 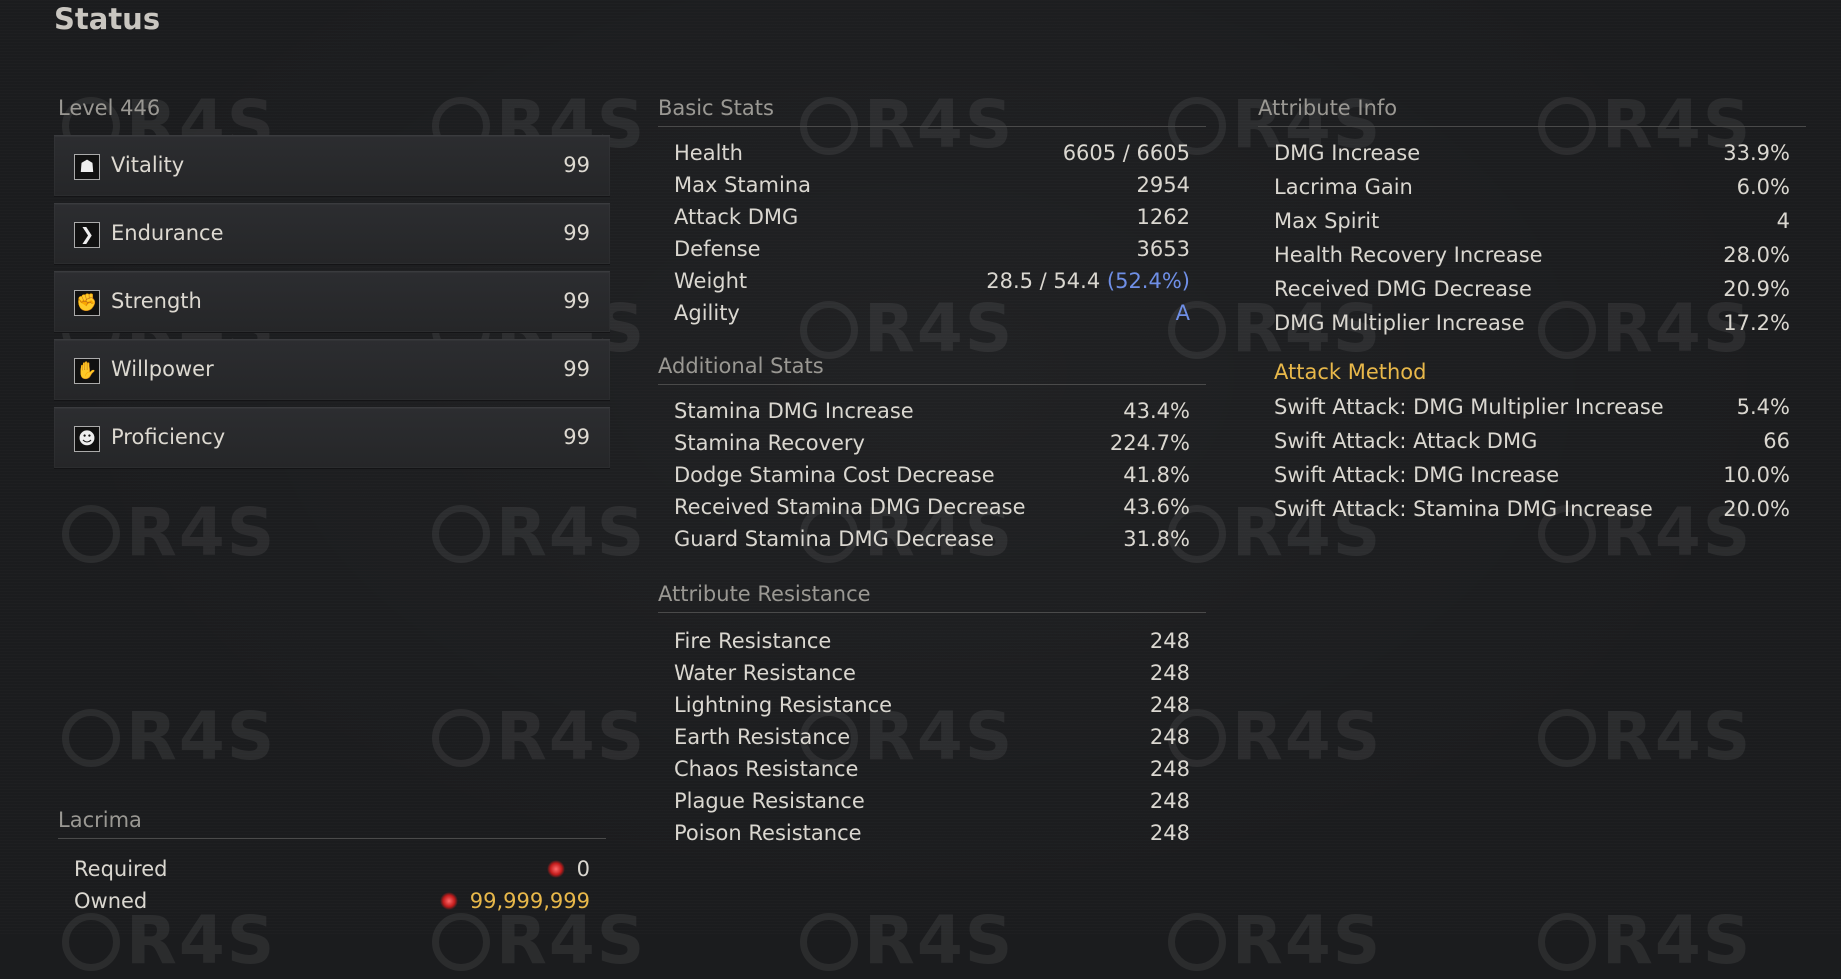 I want to click on stat-label: Defense, so click(x=717, y=249).